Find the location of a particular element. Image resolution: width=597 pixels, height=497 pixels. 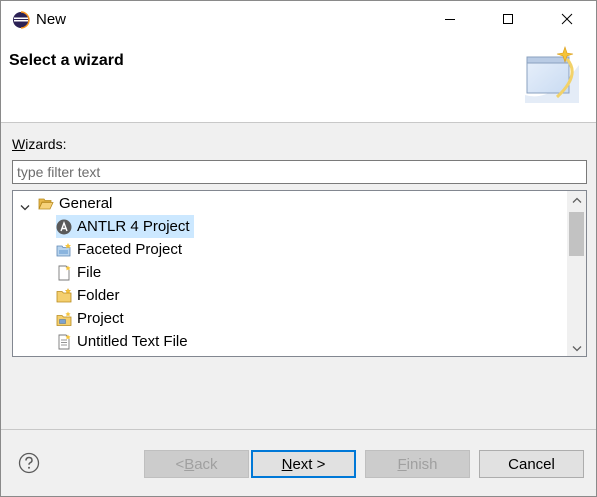

project-icon is located at coordinates (64, 319).